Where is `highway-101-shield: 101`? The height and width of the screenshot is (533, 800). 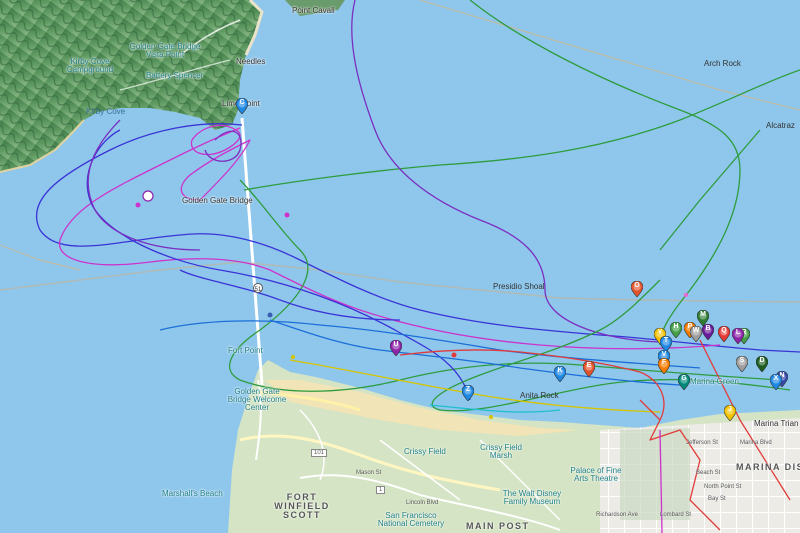 highway-101-shield: 101 is located at coordinates (319, 453).